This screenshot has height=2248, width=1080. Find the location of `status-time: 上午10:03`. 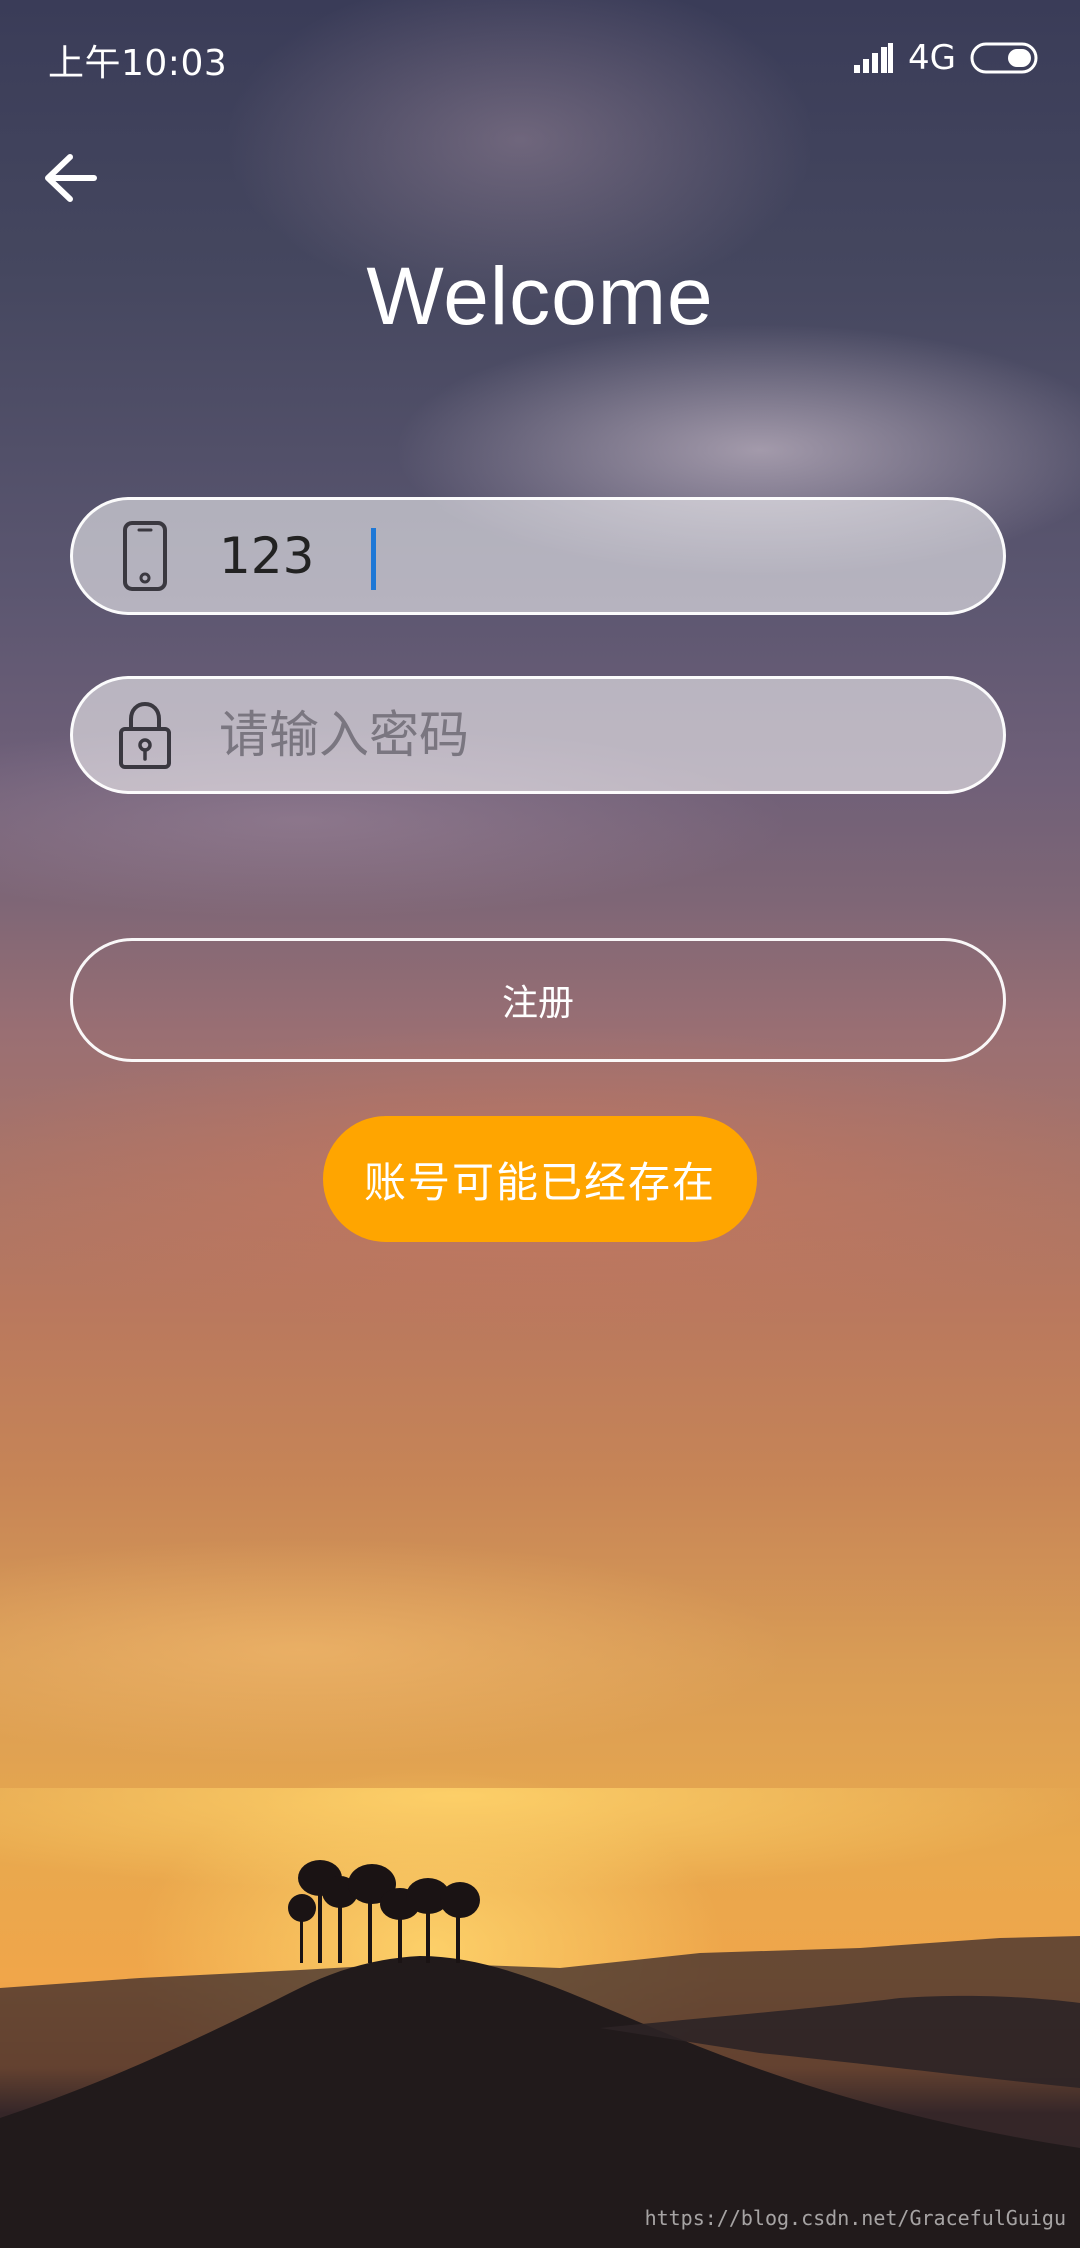

status-time: 上午10:03 is located at coordinates (138, 63).